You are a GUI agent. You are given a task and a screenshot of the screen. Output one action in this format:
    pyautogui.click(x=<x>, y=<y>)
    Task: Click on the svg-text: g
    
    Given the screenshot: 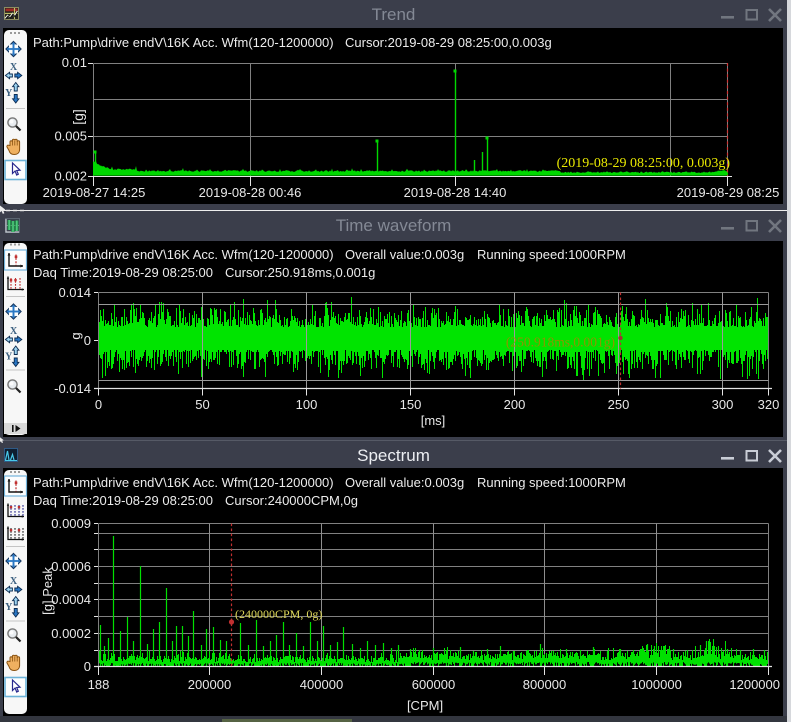 What is the action you would take?
    pyautogui.click(x=75, y=335)
    